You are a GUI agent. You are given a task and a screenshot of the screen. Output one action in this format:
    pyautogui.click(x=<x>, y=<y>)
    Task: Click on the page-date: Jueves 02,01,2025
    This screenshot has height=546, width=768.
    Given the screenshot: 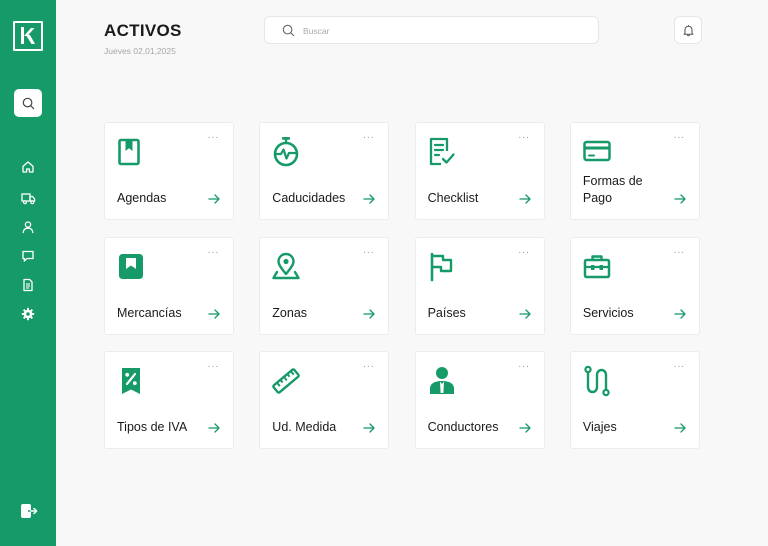 What is the action you would take?
    pyautogui.click(x=140, y=51)
    